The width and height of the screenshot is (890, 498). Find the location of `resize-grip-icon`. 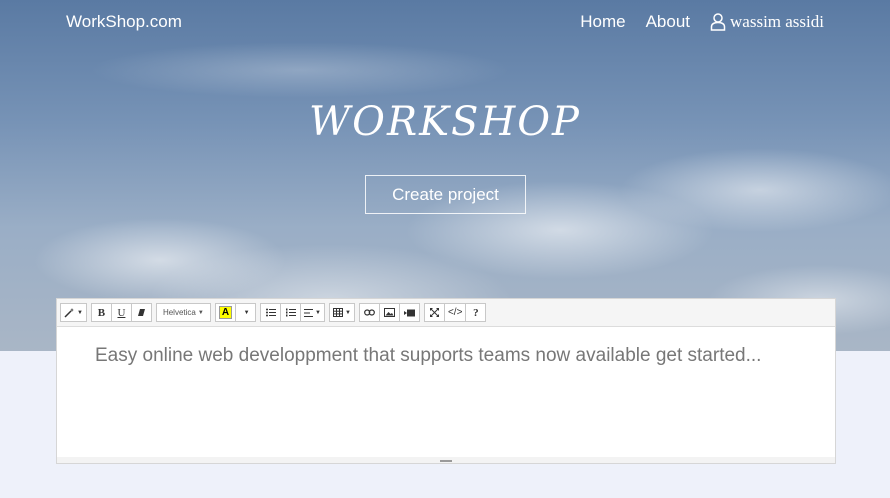

resize-grip-icon is located at coordinates (446, 461).